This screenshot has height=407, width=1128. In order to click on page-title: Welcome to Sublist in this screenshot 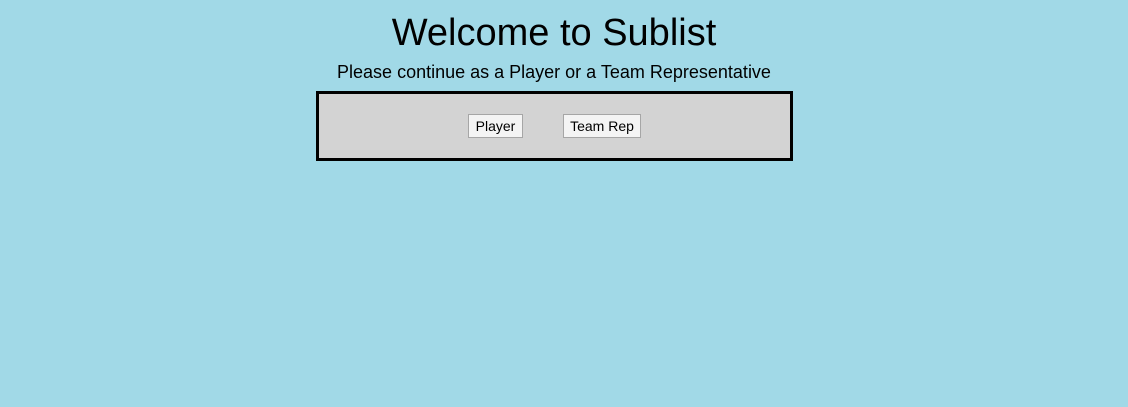, I will do `click(554, 33)`.